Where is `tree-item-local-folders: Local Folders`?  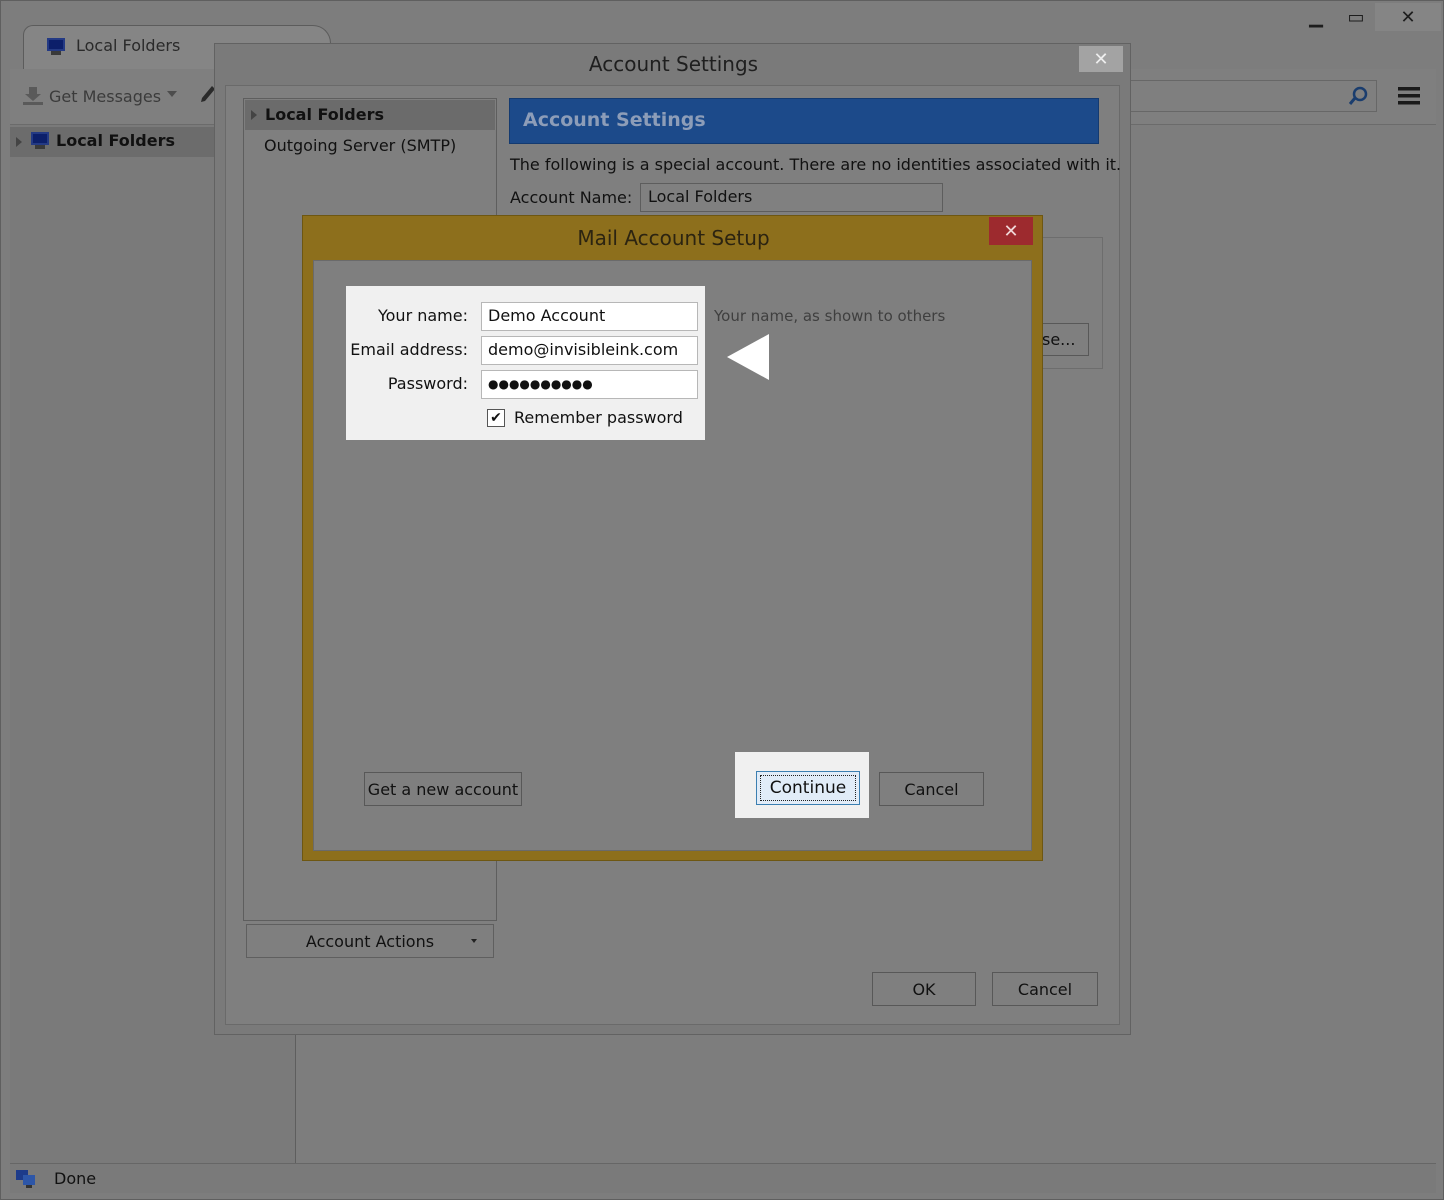 tree-item-local-folders: Local Folders is located at coordinates (370, 115).